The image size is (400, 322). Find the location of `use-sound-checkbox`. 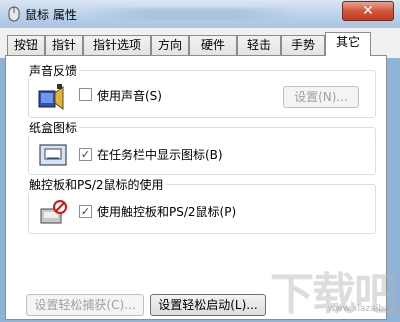

use-sound-checkbox is located at coordinates (85, 94).